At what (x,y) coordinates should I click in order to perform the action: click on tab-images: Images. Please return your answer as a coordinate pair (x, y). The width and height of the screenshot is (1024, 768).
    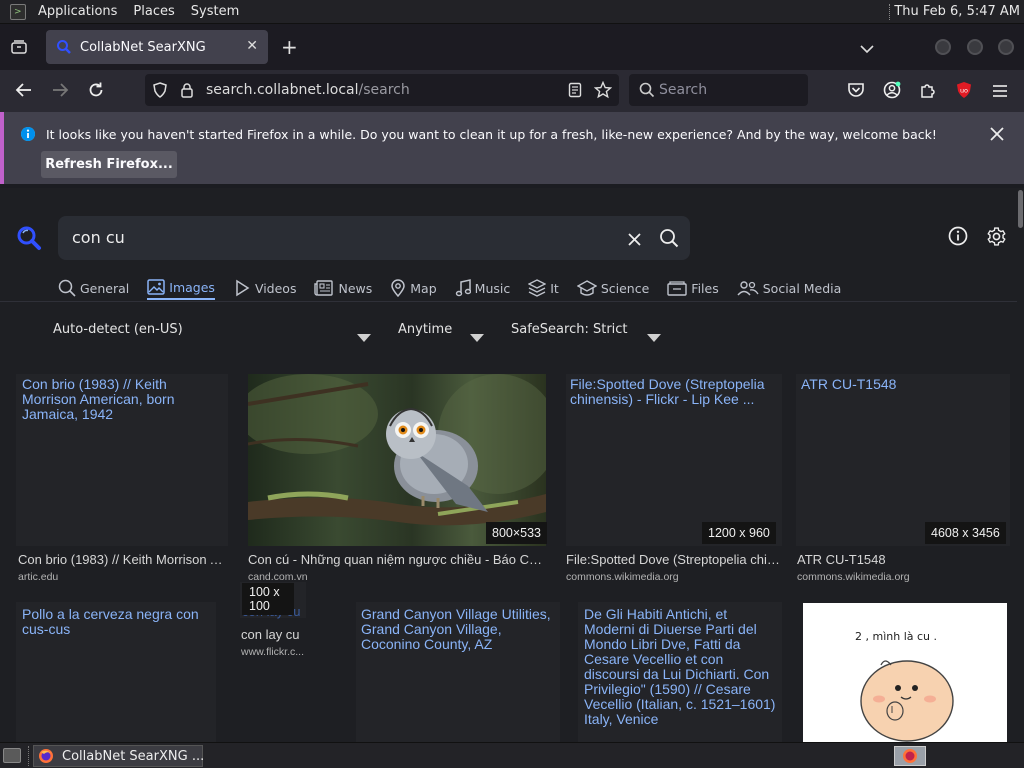
    Looking at the image, I should click on (181, 288).